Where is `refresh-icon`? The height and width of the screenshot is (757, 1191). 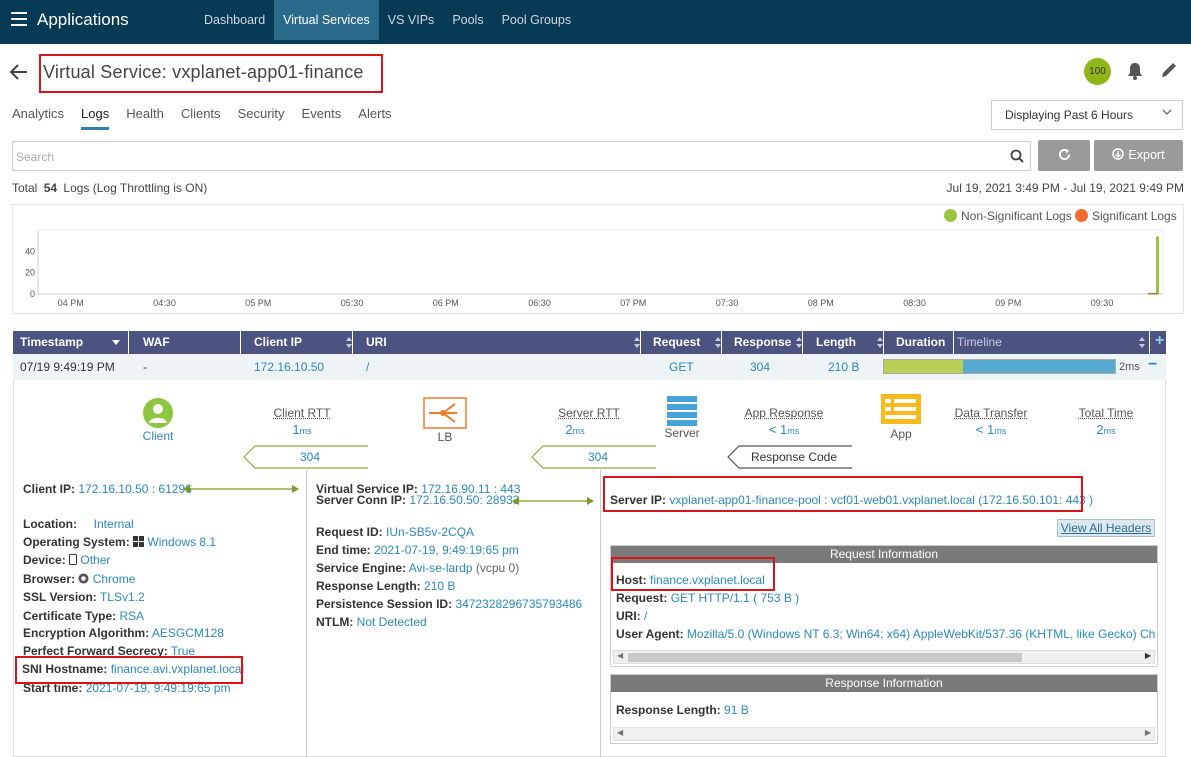
refresh-icon is located at coordinates (1064, 154).